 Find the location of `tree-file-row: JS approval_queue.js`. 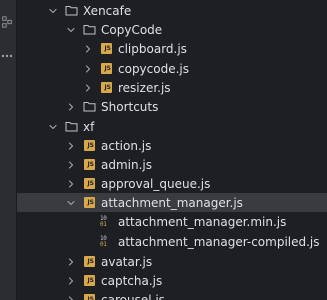

tree-file-row: JS approval_queue.js is located at coordinates (172, 183).